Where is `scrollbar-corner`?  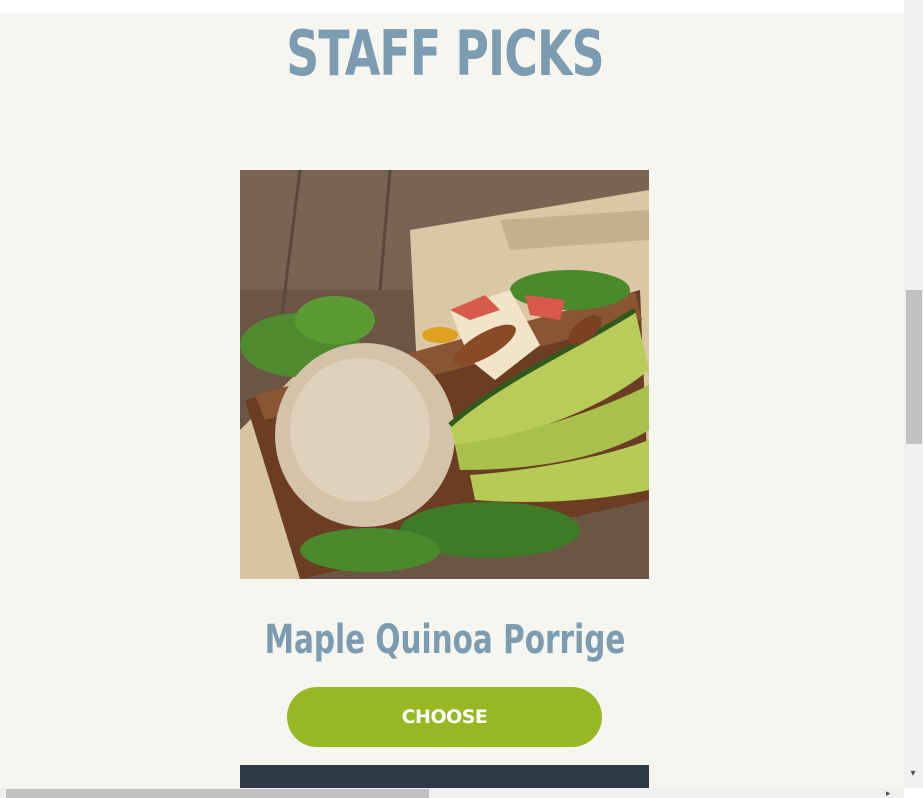 scrollbar-corner is located at coordinates (913, 793).